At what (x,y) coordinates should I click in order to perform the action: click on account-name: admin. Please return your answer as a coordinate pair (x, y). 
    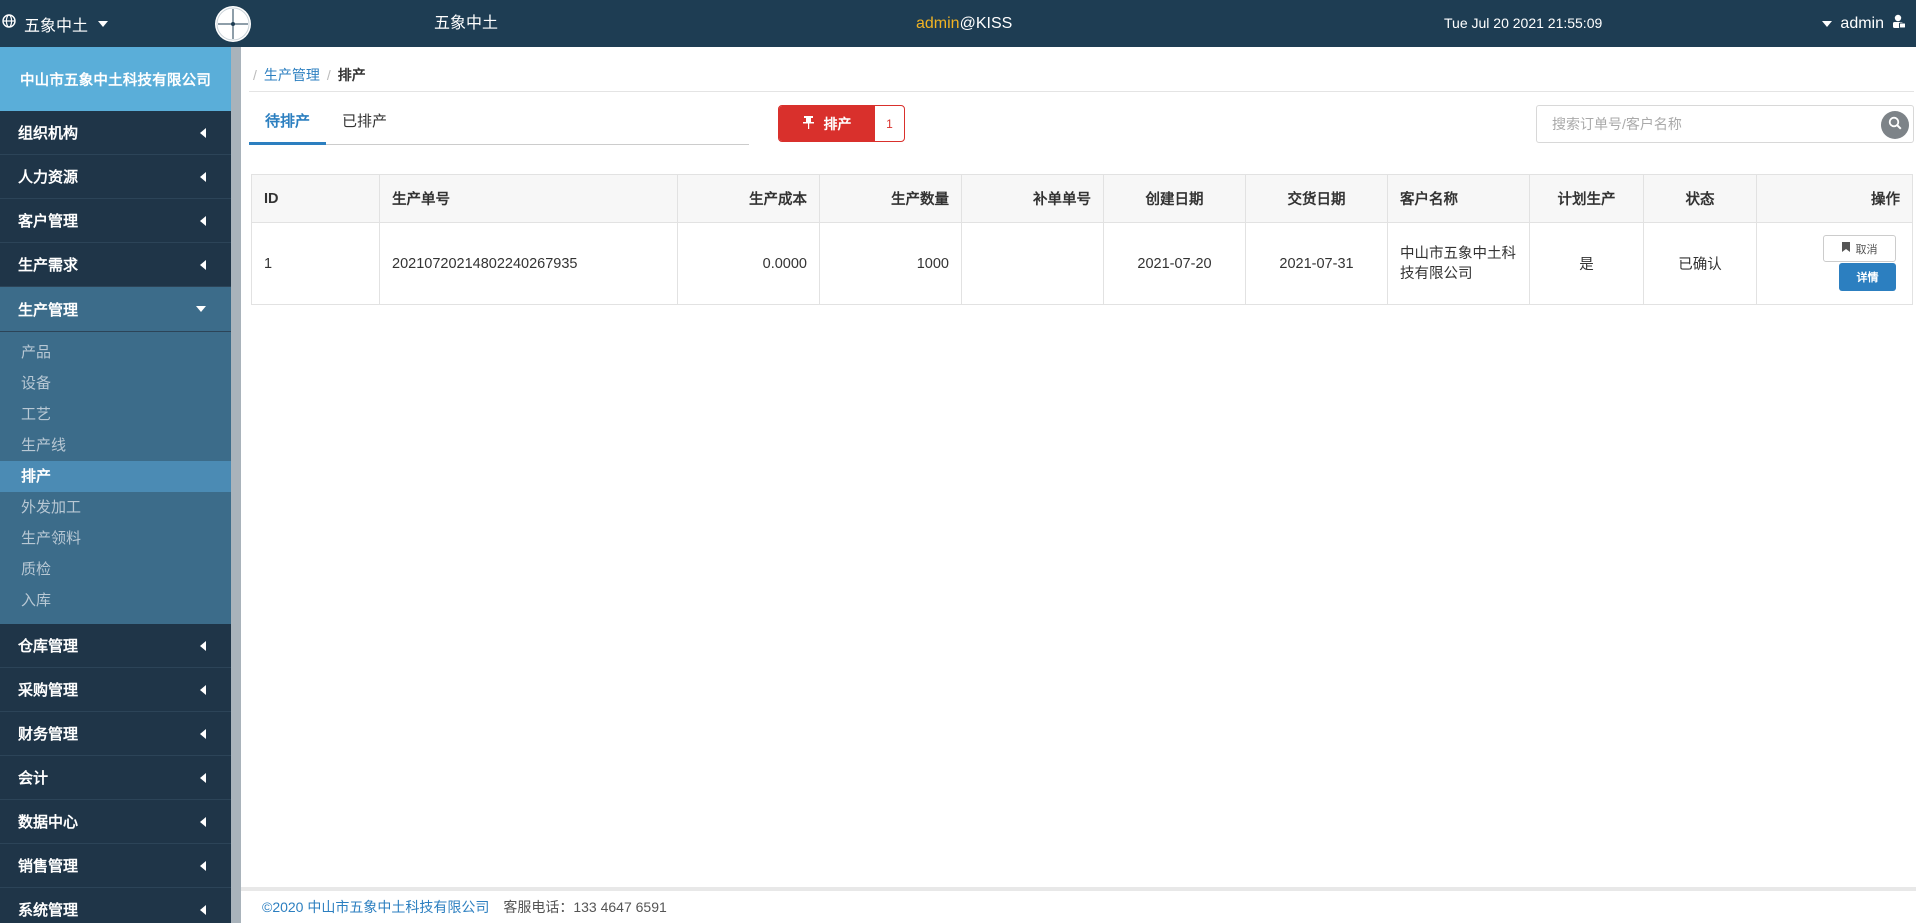
    Looking at the image, I should click on (1862, 23).